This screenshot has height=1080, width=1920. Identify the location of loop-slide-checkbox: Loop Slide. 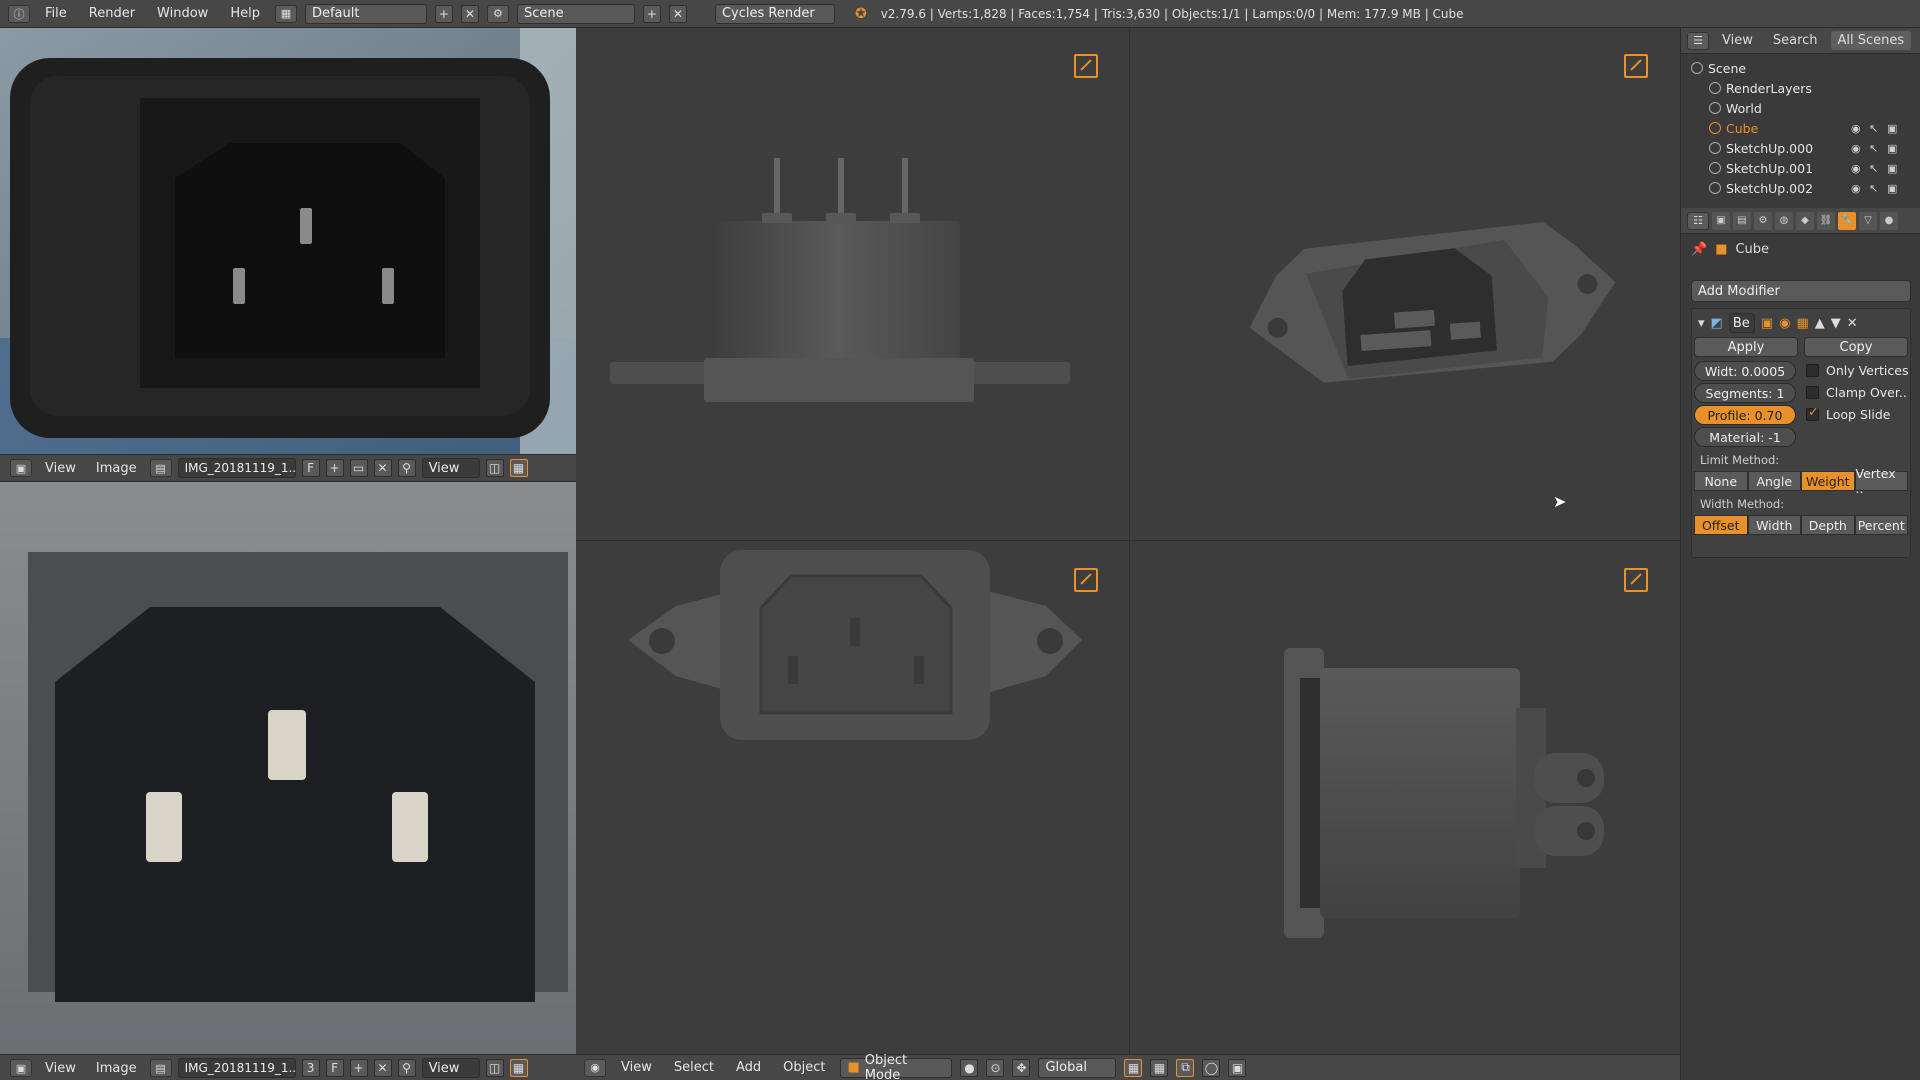
(1848, 413).